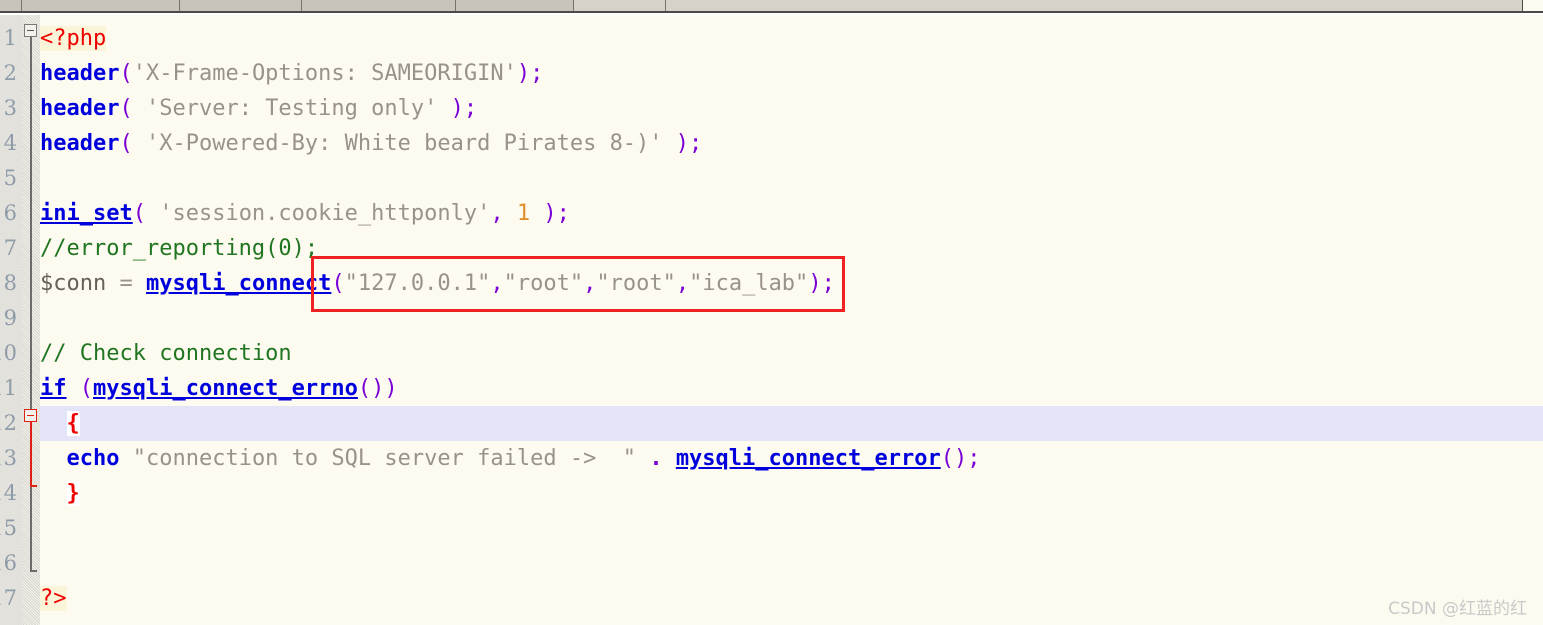 The image size is (1543, 625). Describe the element at coordinates (73, 283) in the screenshot. I see `code-token-var: $conn` at that location.